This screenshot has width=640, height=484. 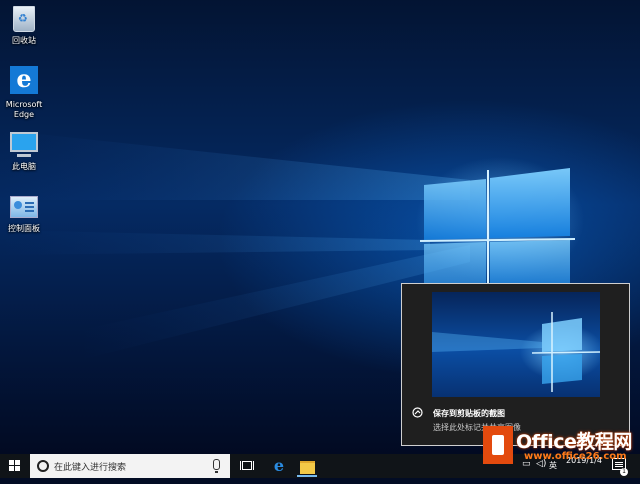 What do you see at coordinates (469, 413) in the screenshot?
I see `snip-title: 保存到剪贴板的截图` at bounding box center [469, 413].